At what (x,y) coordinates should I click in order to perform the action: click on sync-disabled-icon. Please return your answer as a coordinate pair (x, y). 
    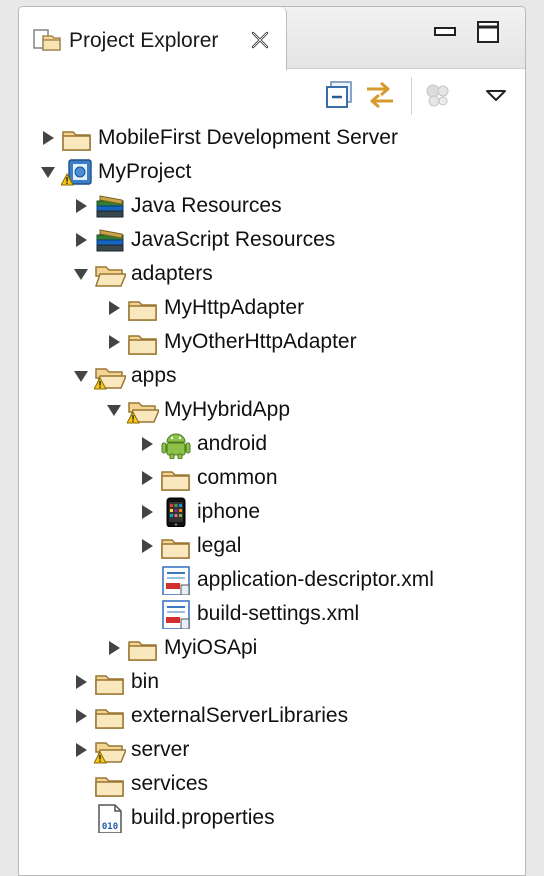
    Looking at the image, I should click on (438, 95).